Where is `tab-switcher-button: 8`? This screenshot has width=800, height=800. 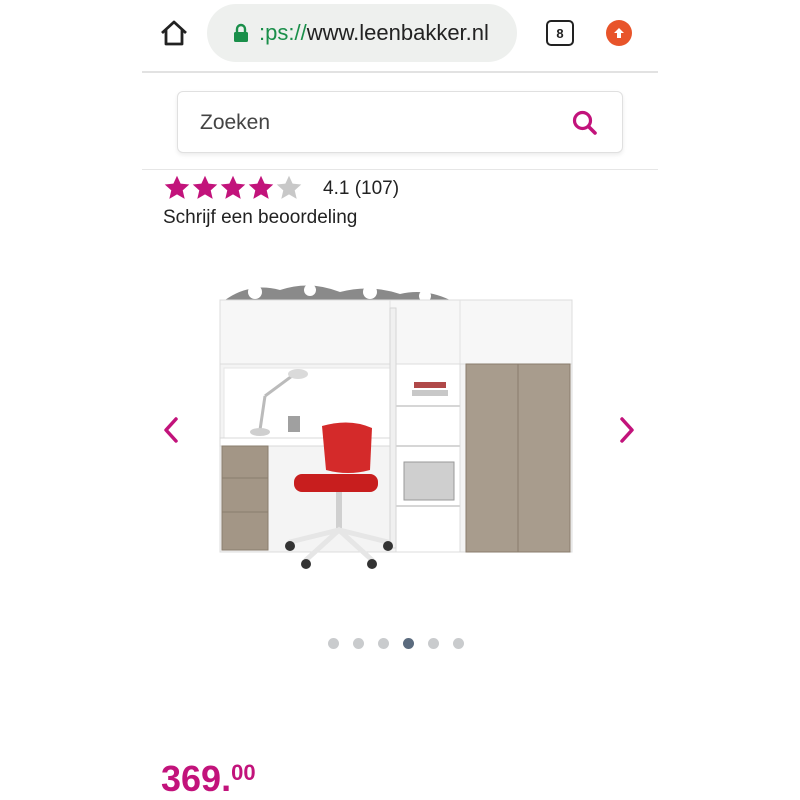
tab-switcher-button: 8 is located at coordinates (560, 33).